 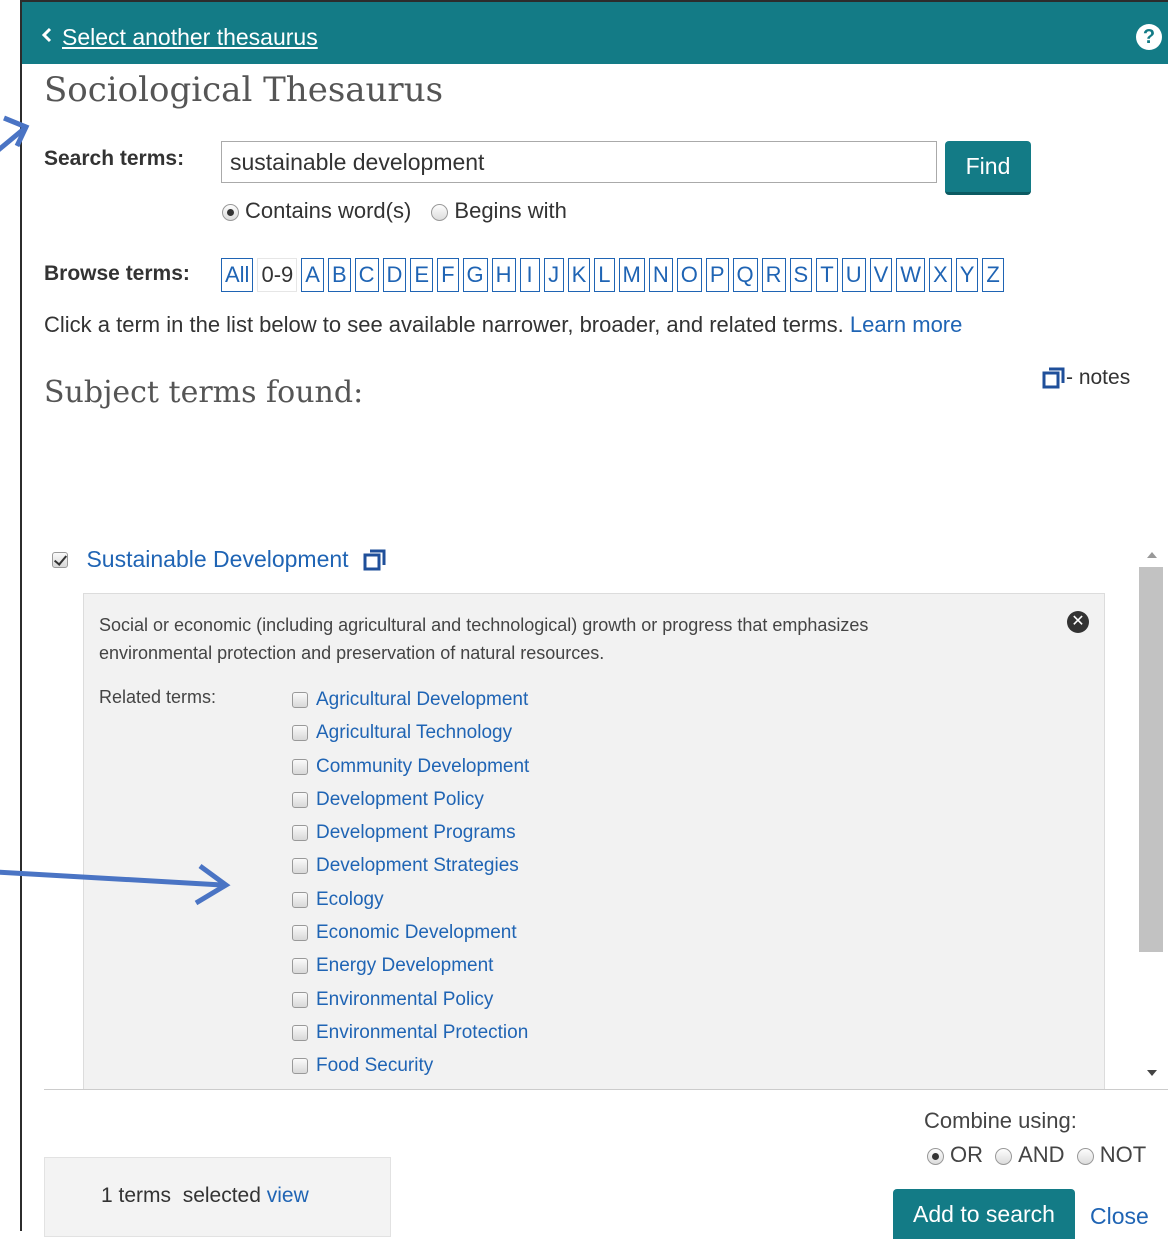 What do you see at coordinates (422, 766) in the screenshot?
I see `related-term-link: Community Development` at bounding box center [422, 766].